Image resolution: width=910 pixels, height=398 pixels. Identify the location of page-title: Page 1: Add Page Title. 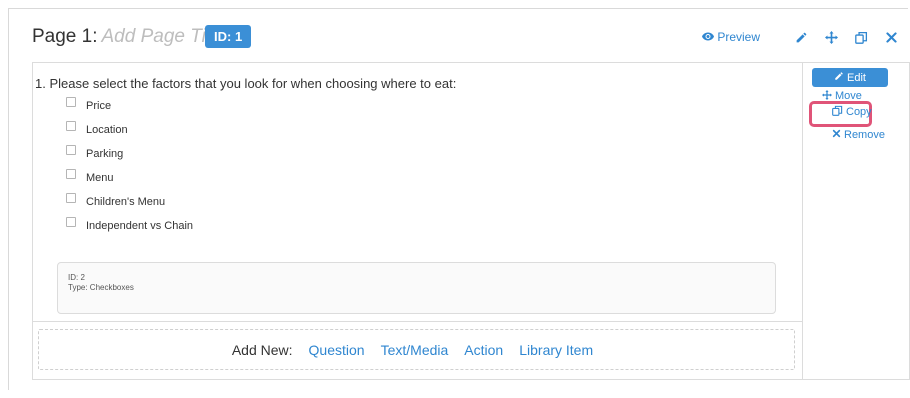
(129, 37).